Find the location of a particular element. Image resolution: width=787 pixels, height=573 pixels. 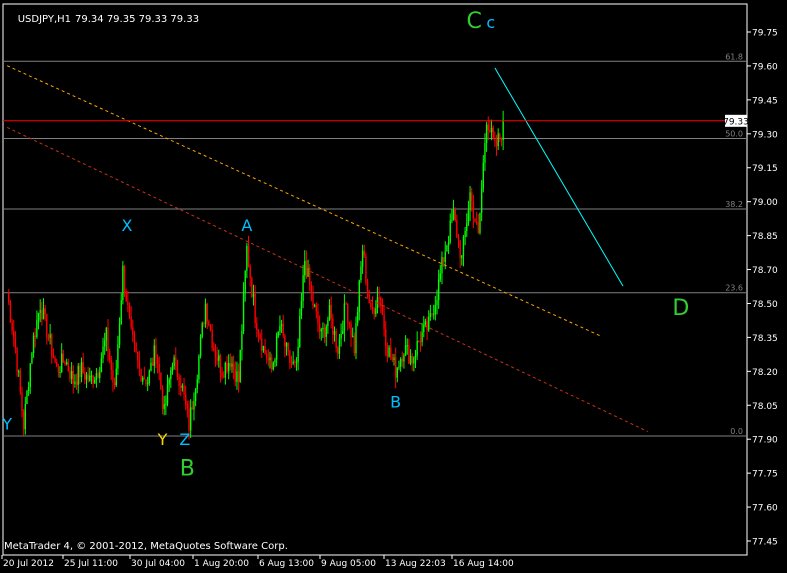

price-axis-label: 79.30 is located at coordinates (765, 135).